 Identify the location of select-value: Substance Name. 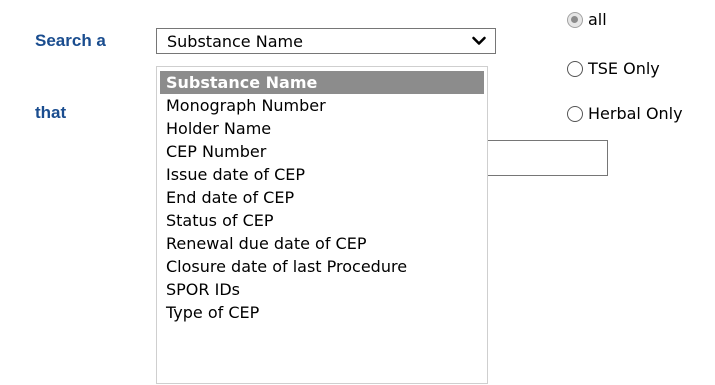
(235, 41).